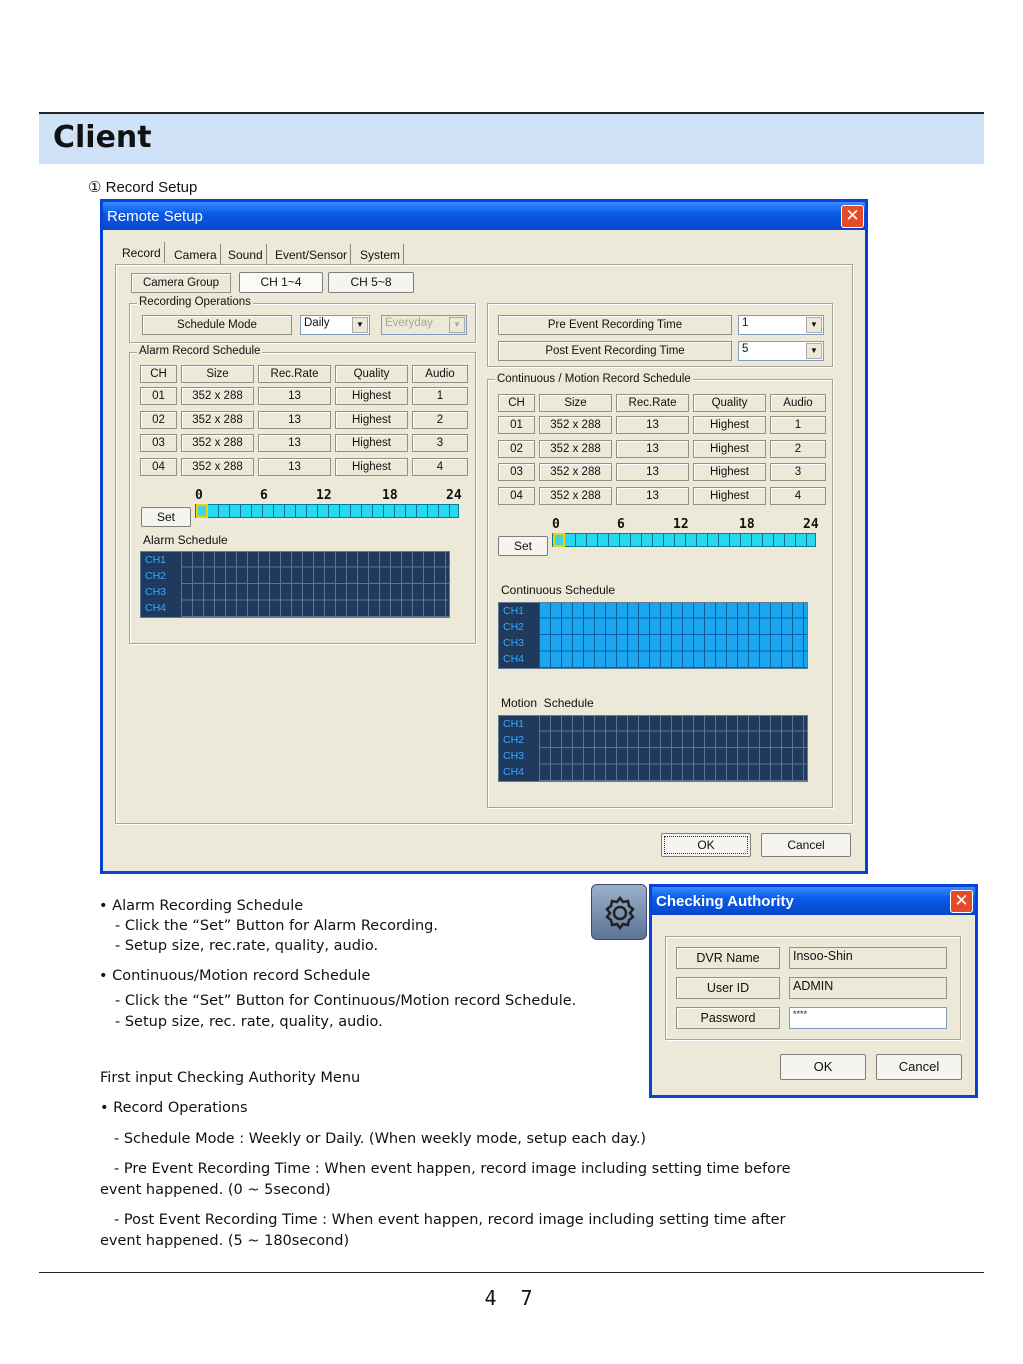  I want to click on alarm-col-header: Size, so click(217, 374).